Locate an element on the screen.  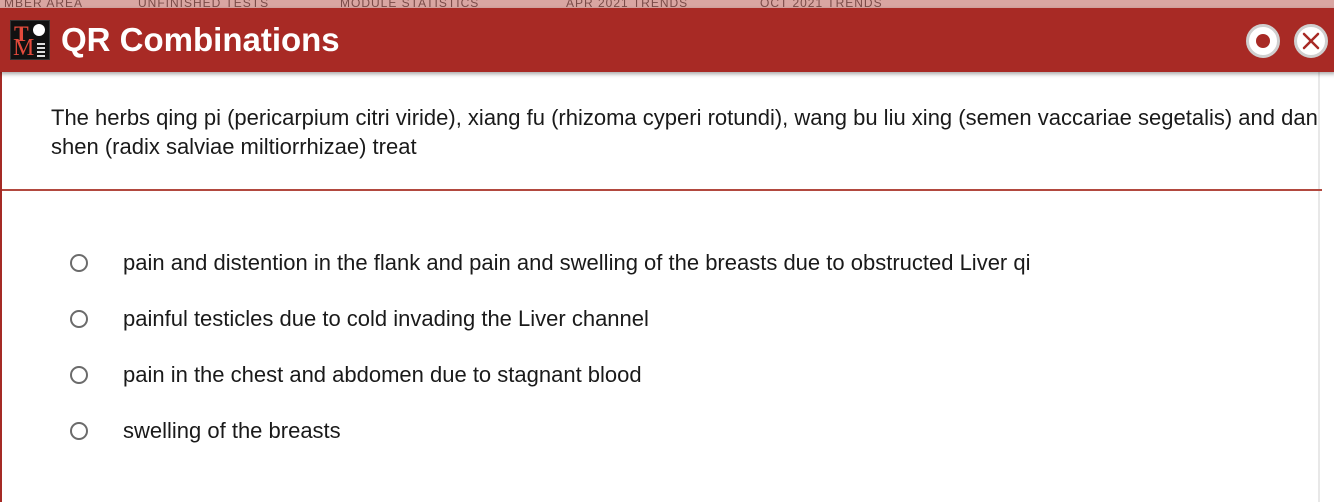
background-tab: UNFINISHED TESTS is located at coordinates (204, 4).